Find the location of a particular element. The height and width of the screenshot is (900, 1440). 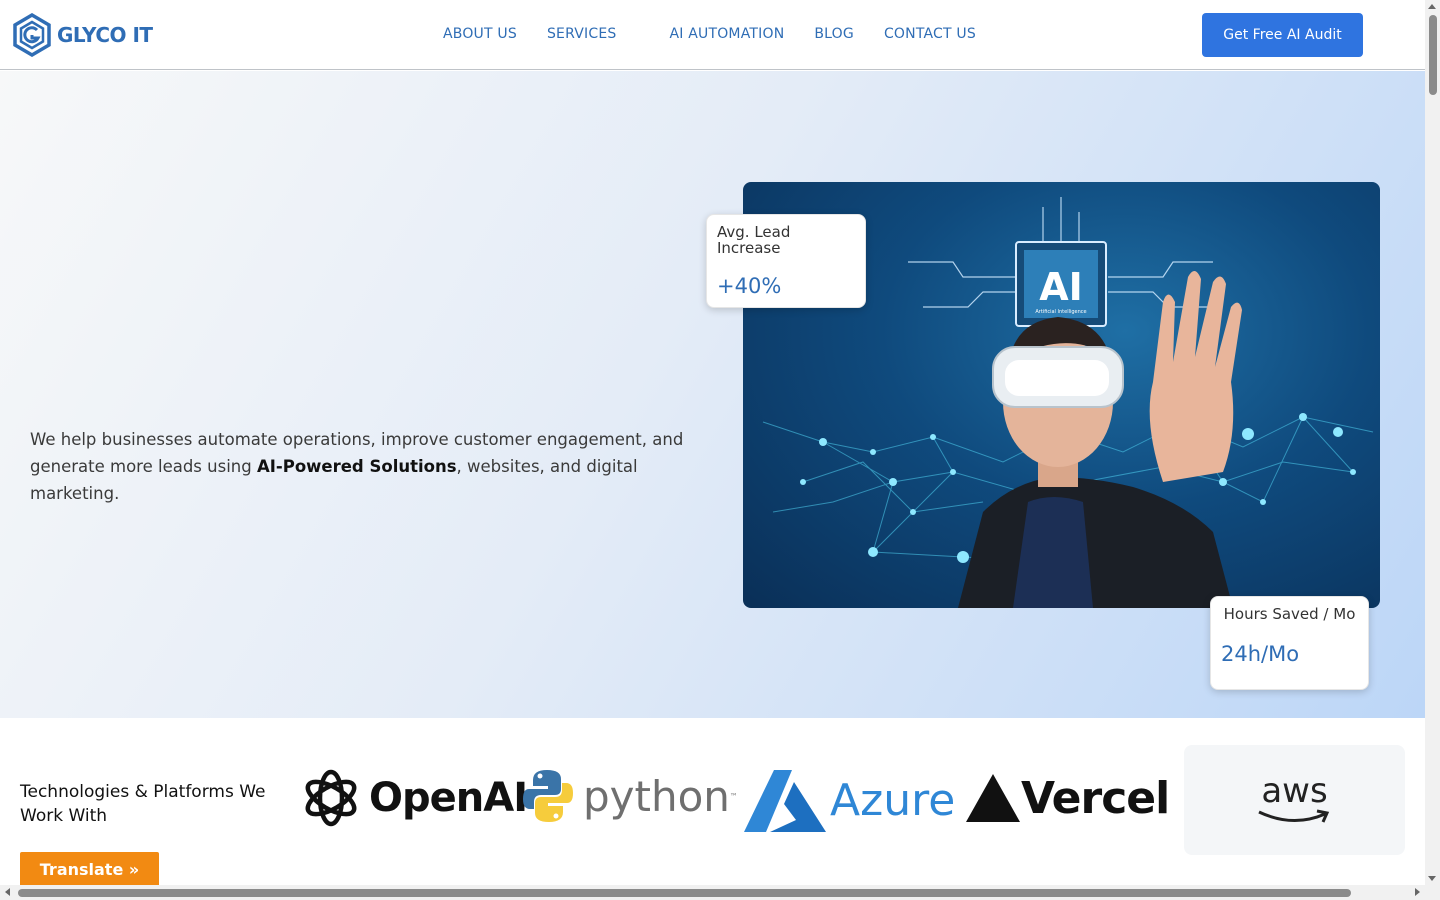

python-logo: python ™ is located at coordinates (630, 796).